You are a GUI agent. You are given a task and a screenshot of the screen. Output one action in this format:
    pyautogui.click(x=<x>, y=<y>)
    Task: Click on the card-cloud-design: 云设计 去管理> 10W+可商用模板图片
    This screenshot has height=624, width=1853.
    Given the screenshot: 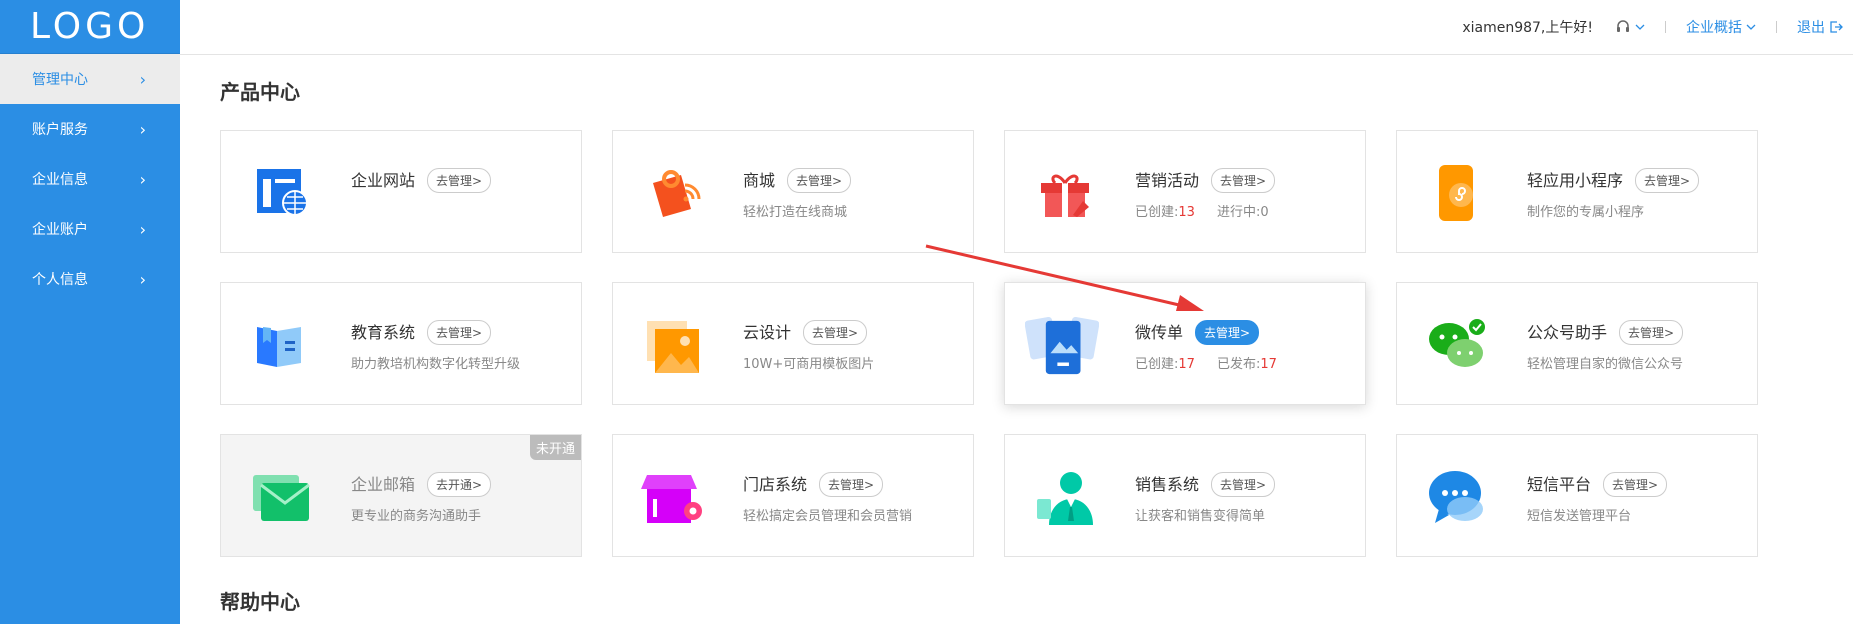 What is the action you would take?
    pyautogui.click(x=793, y=343)
    